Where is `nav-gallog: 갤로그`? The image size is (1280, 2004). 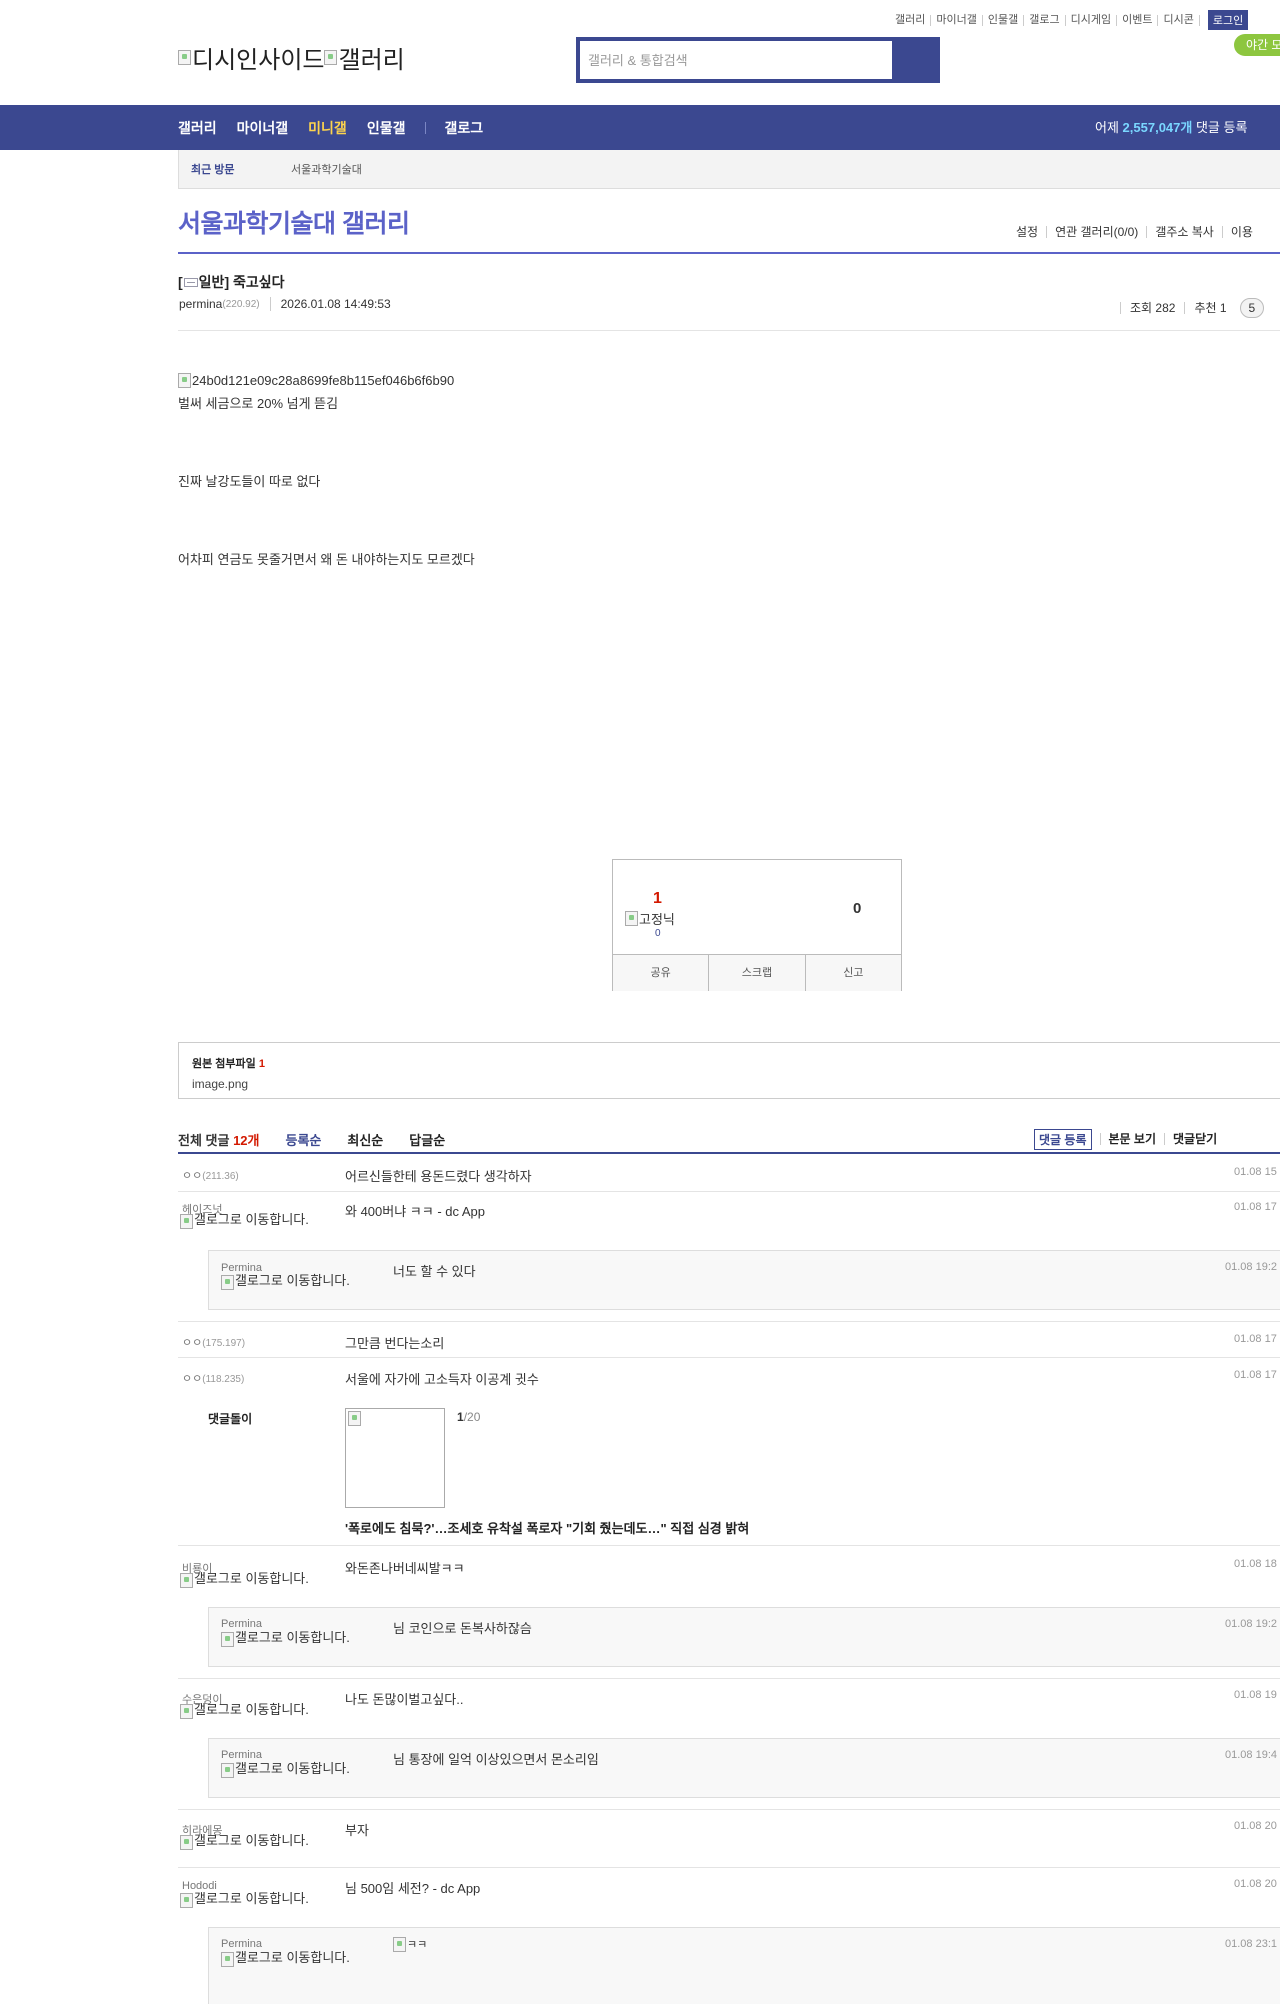 nav-gallog: 갤로그 is located at coordinates (463, 128).